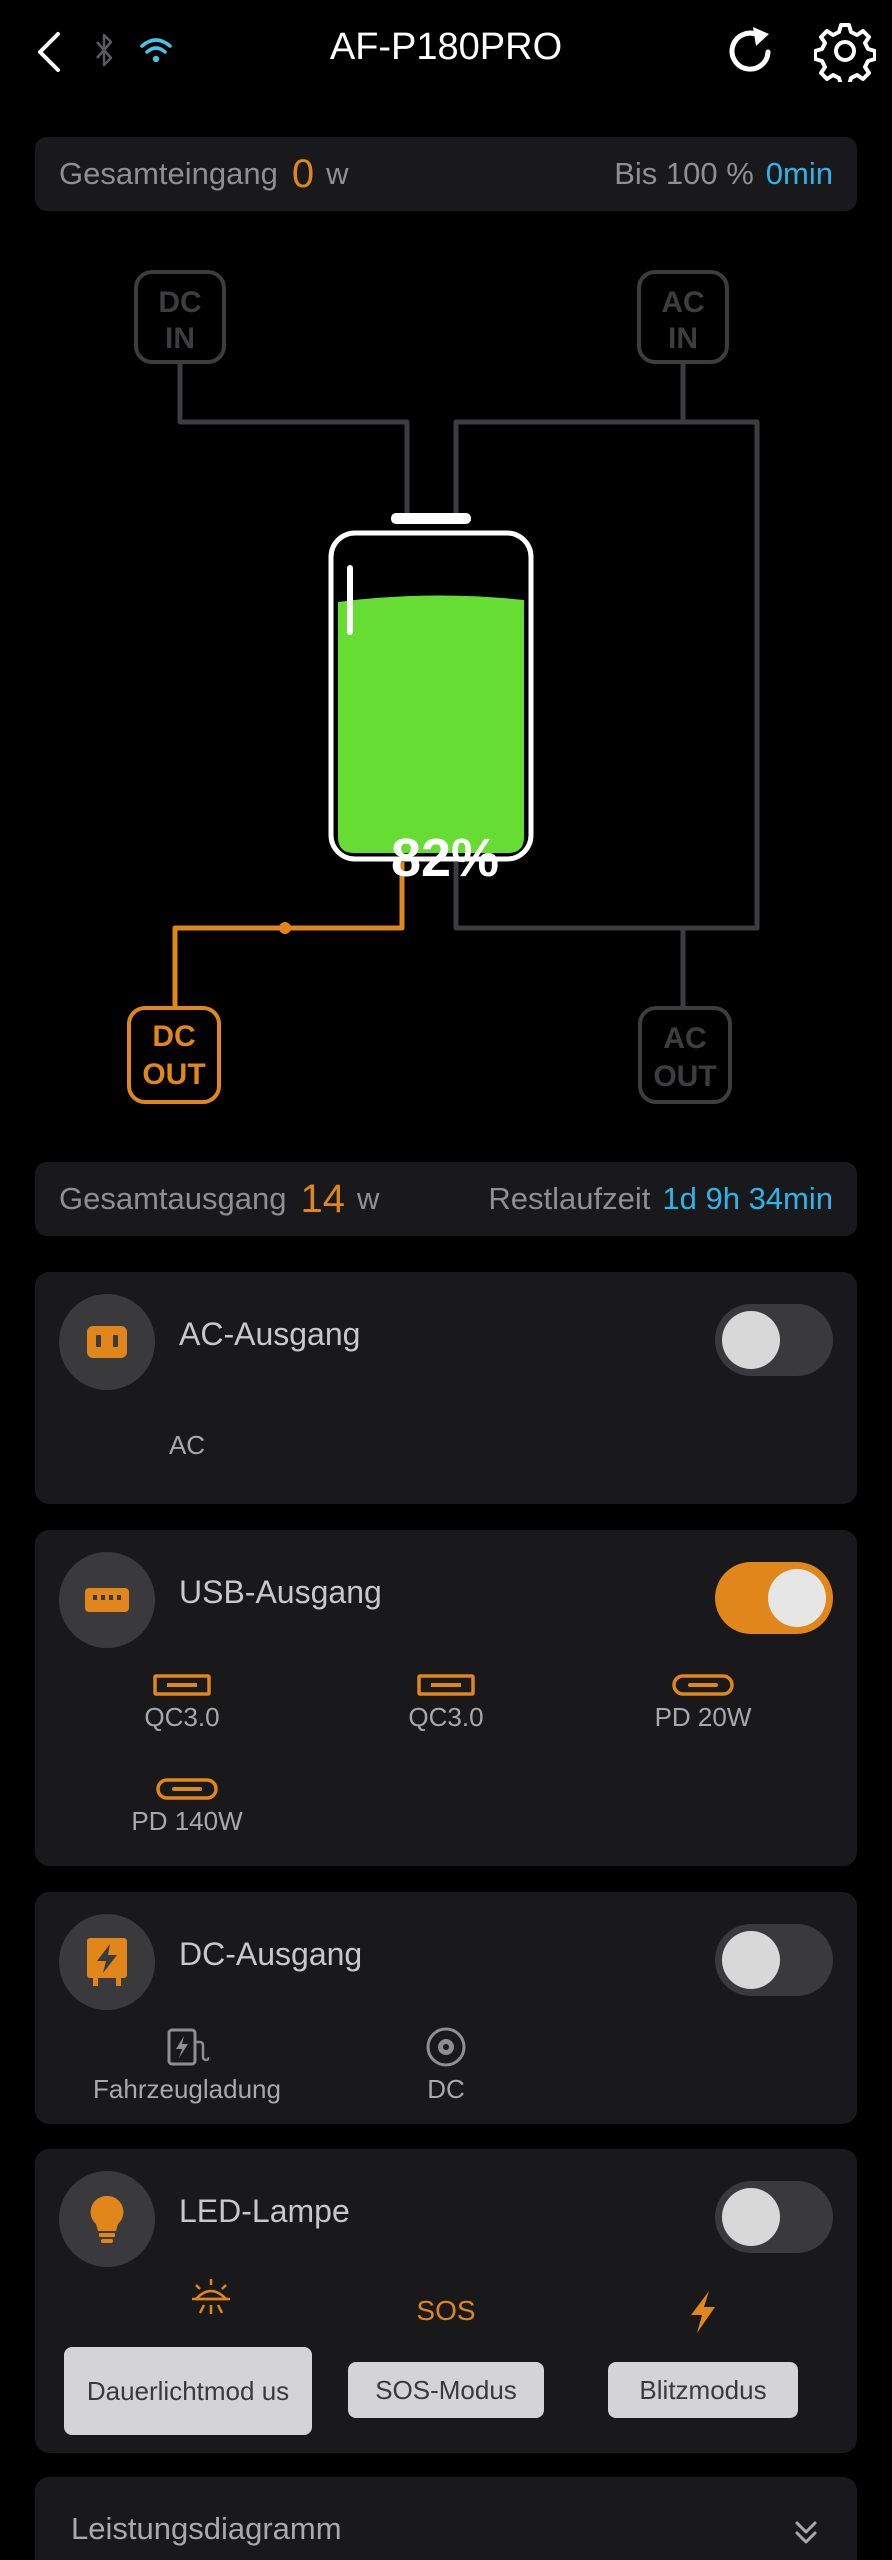 Image resolution: width=892 pixels, height=2560 pixels. Describe the element at coordinates (368, 1198) in the screenshot. I see `total-output-unit: w` at that location.